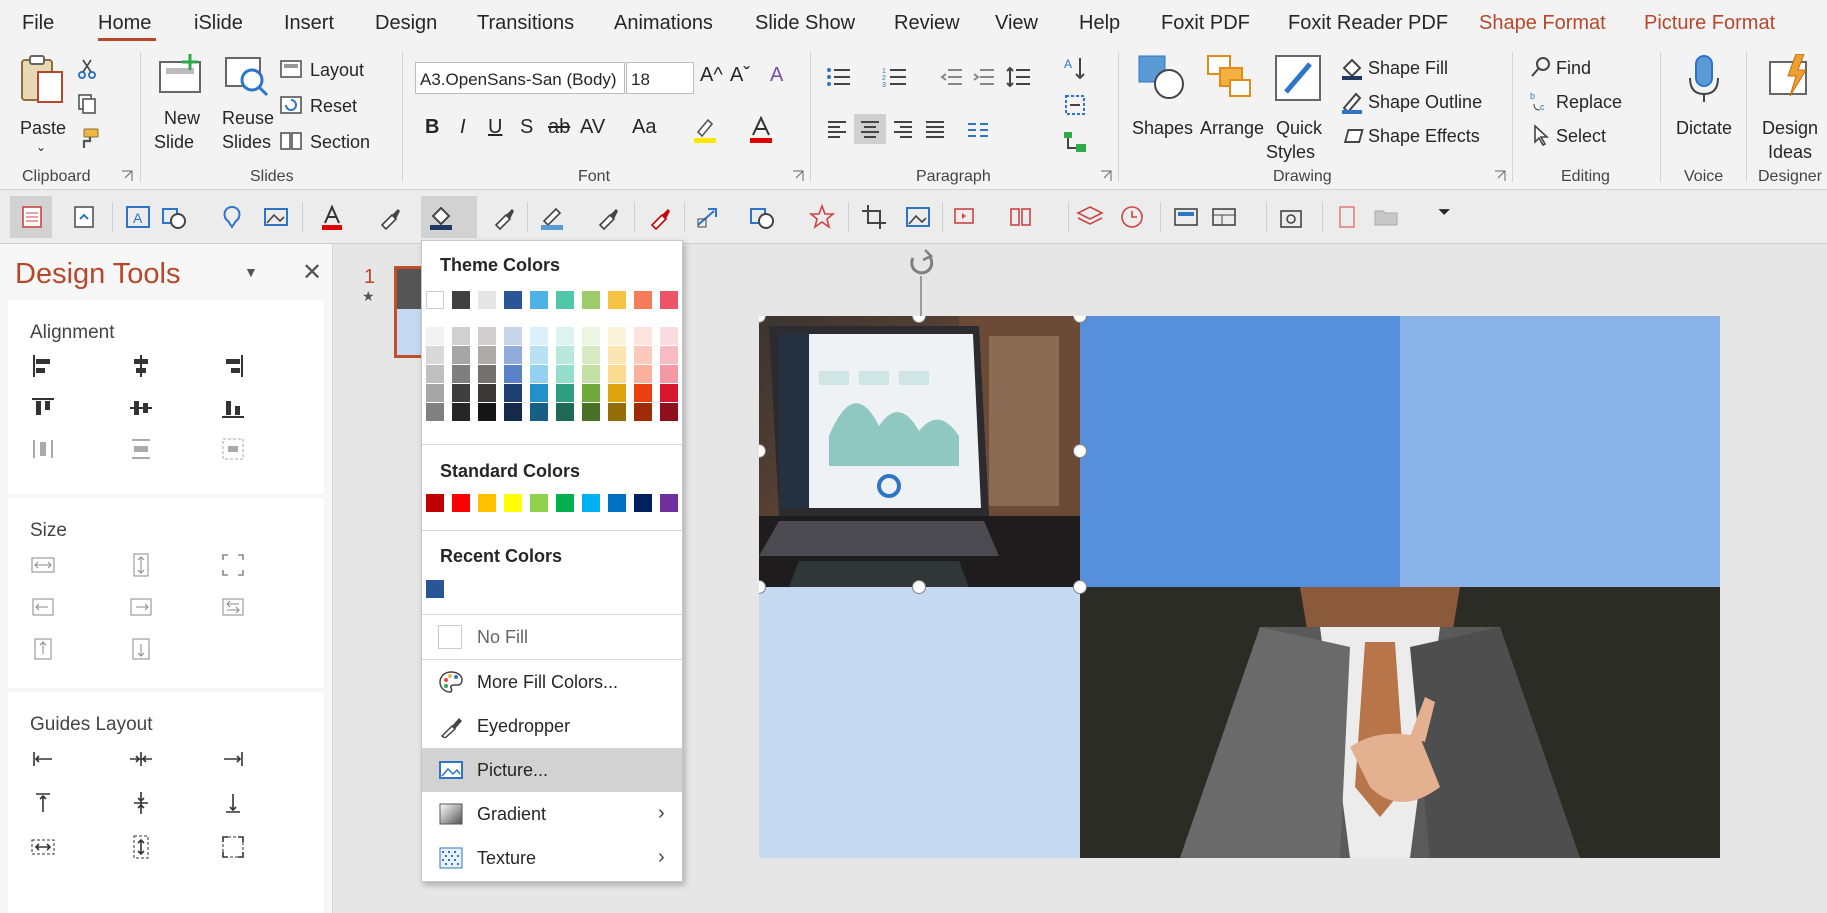  I want to click on businessman-photo, so click(1400, 722).